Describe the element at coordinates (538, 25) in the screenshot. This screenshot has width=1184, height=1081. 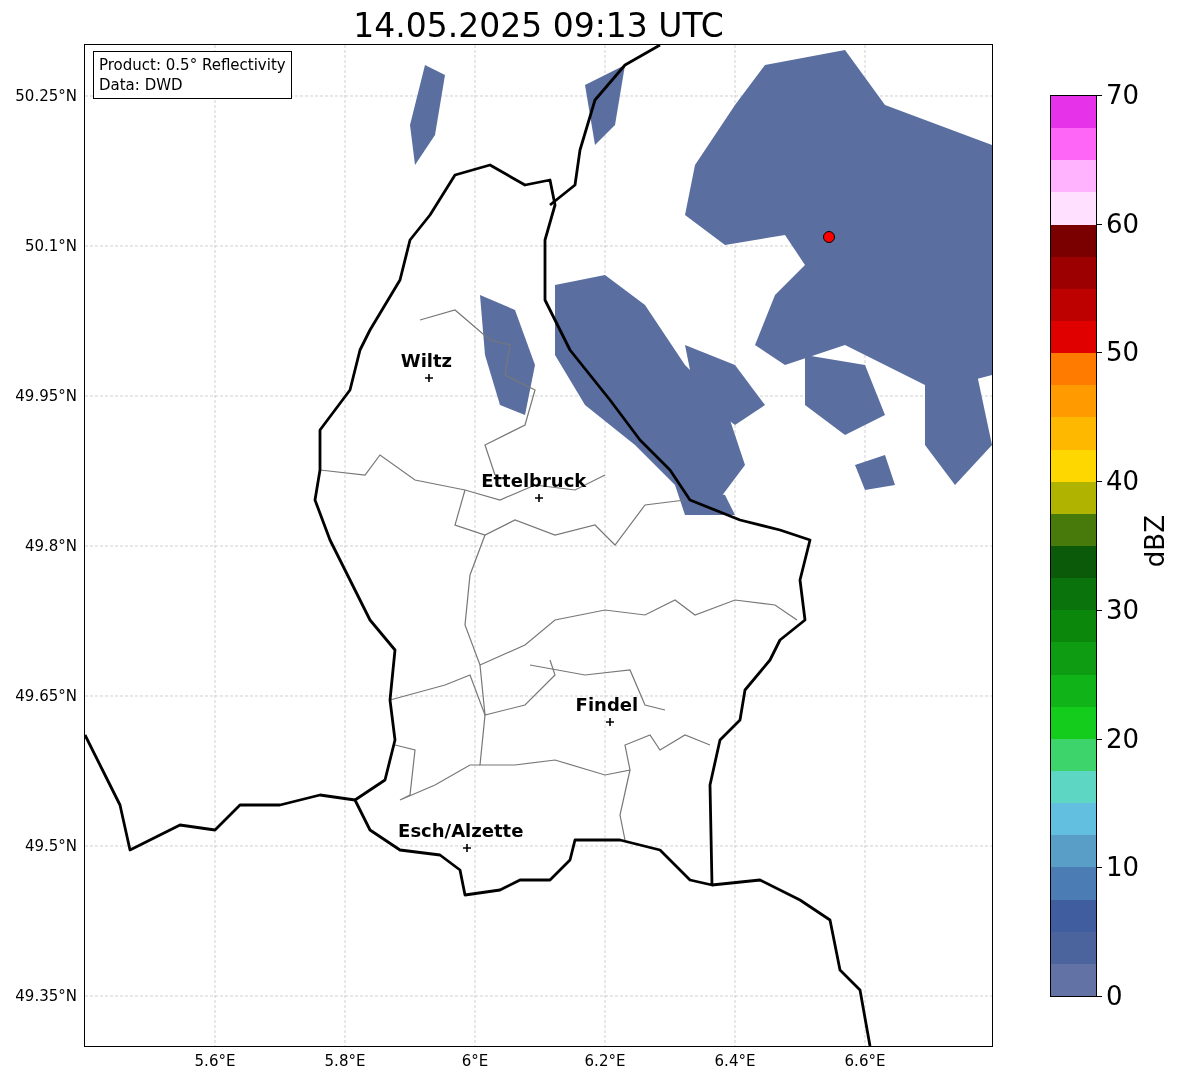
I see `chart-title: 14.05.2025 09:13 UTC` at that location.